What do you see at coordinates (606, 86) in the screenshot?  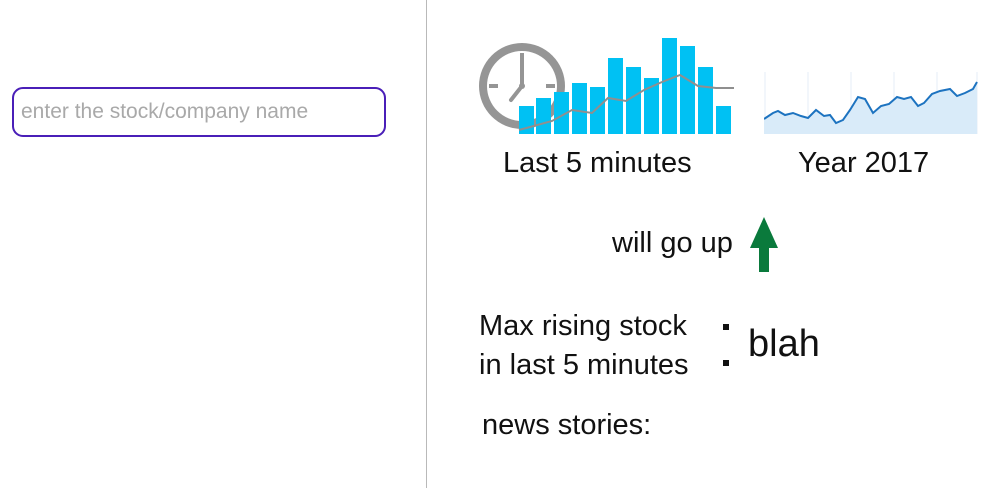 I see `last-5-minutes-chart` at bounding box center [606, 86].